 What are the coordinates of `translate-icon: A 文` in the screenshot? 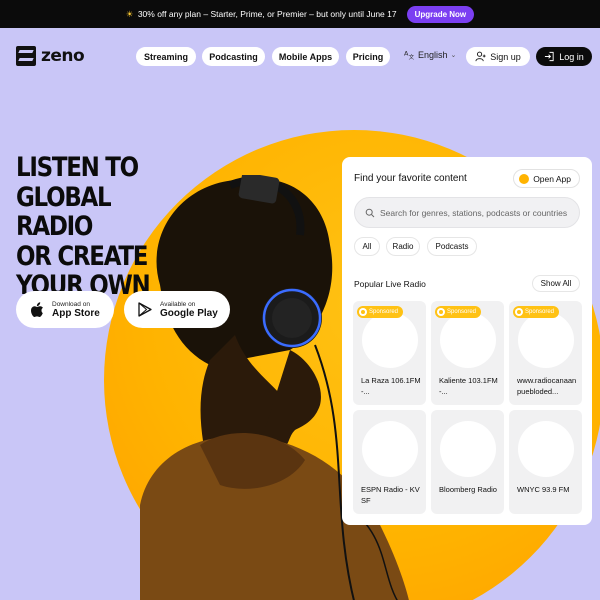 It's located at (409, 54).